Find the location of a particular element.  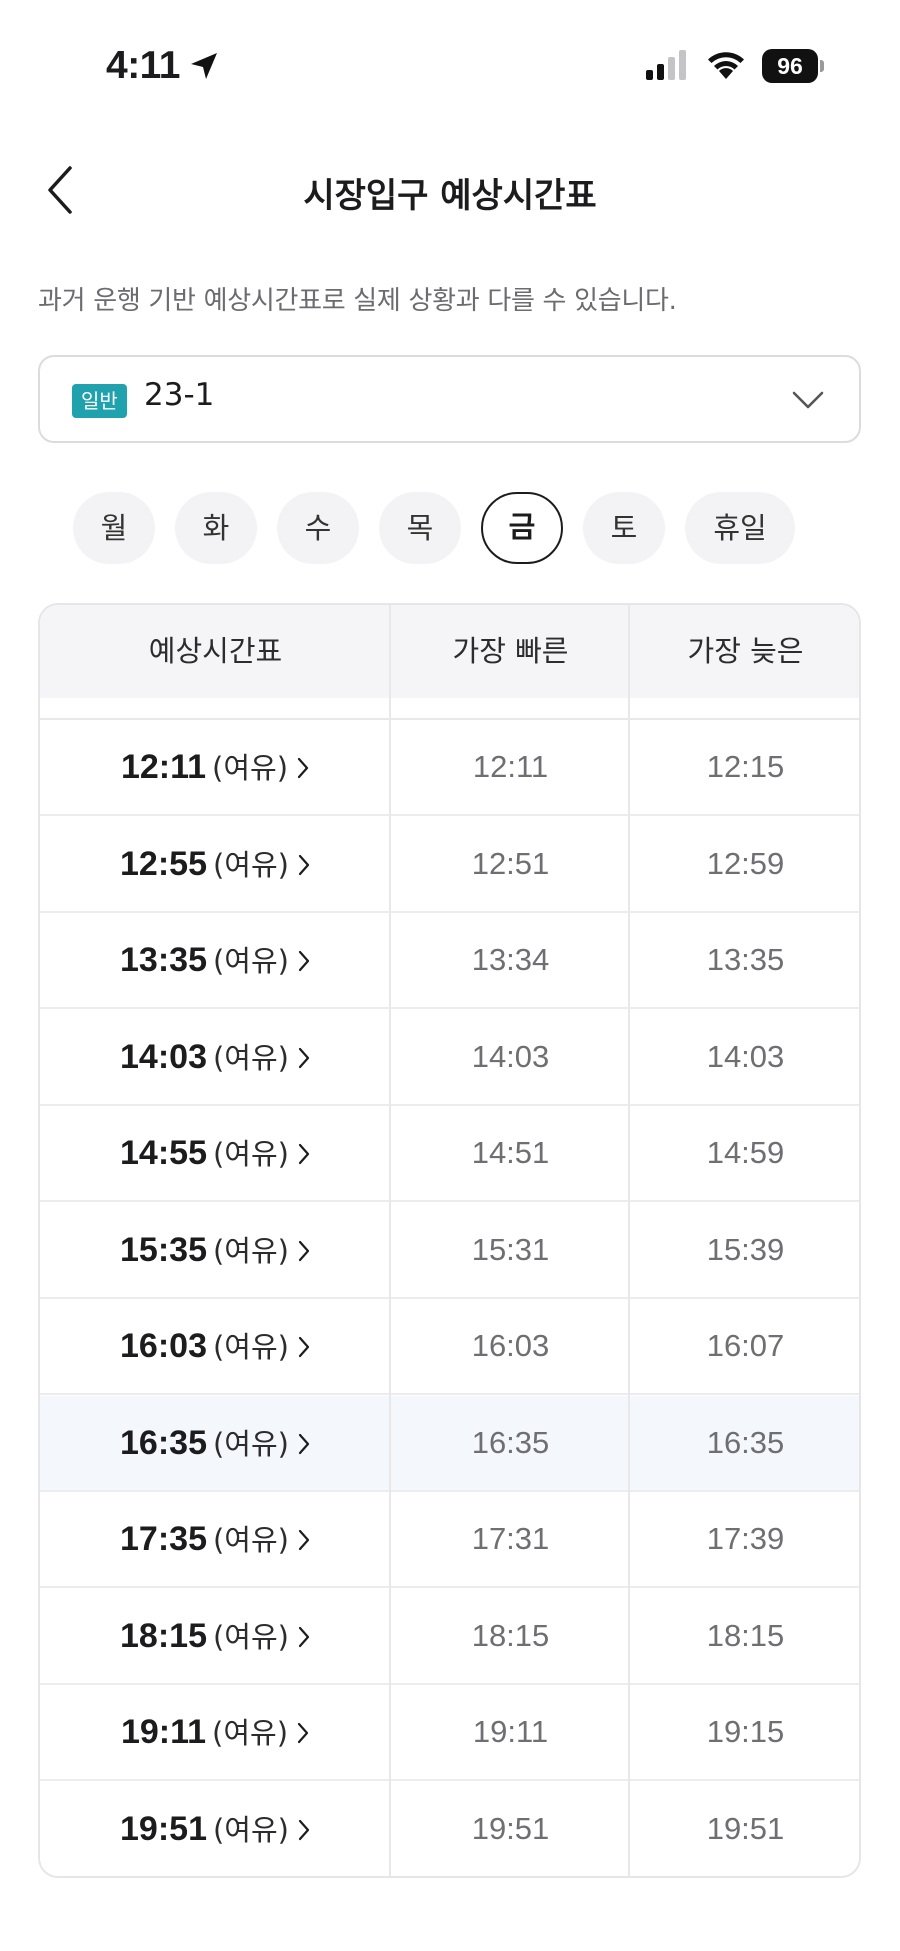

scheduled-time-cell: 19:11 (여유) is located at coordinates (215, 1733).